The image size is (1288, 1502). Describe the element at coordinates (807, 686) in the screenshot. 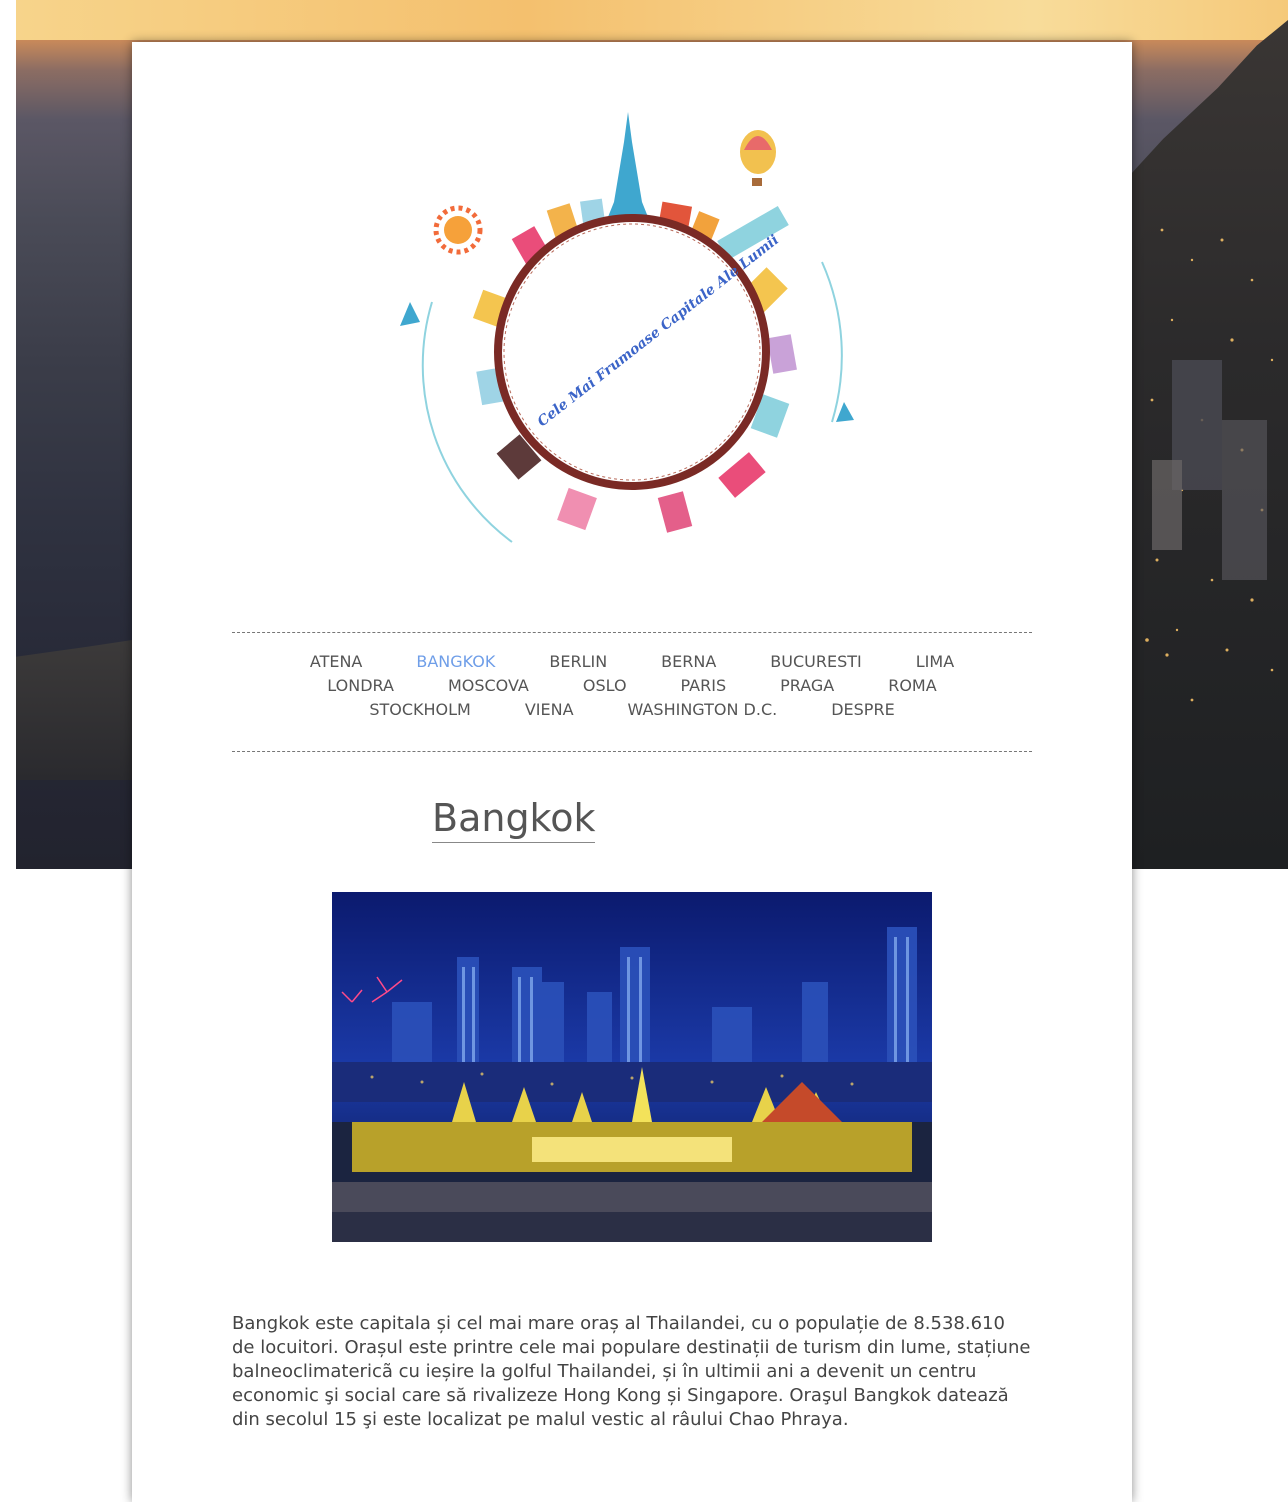

I see `nav-item-praga: PRAGA` at that location.